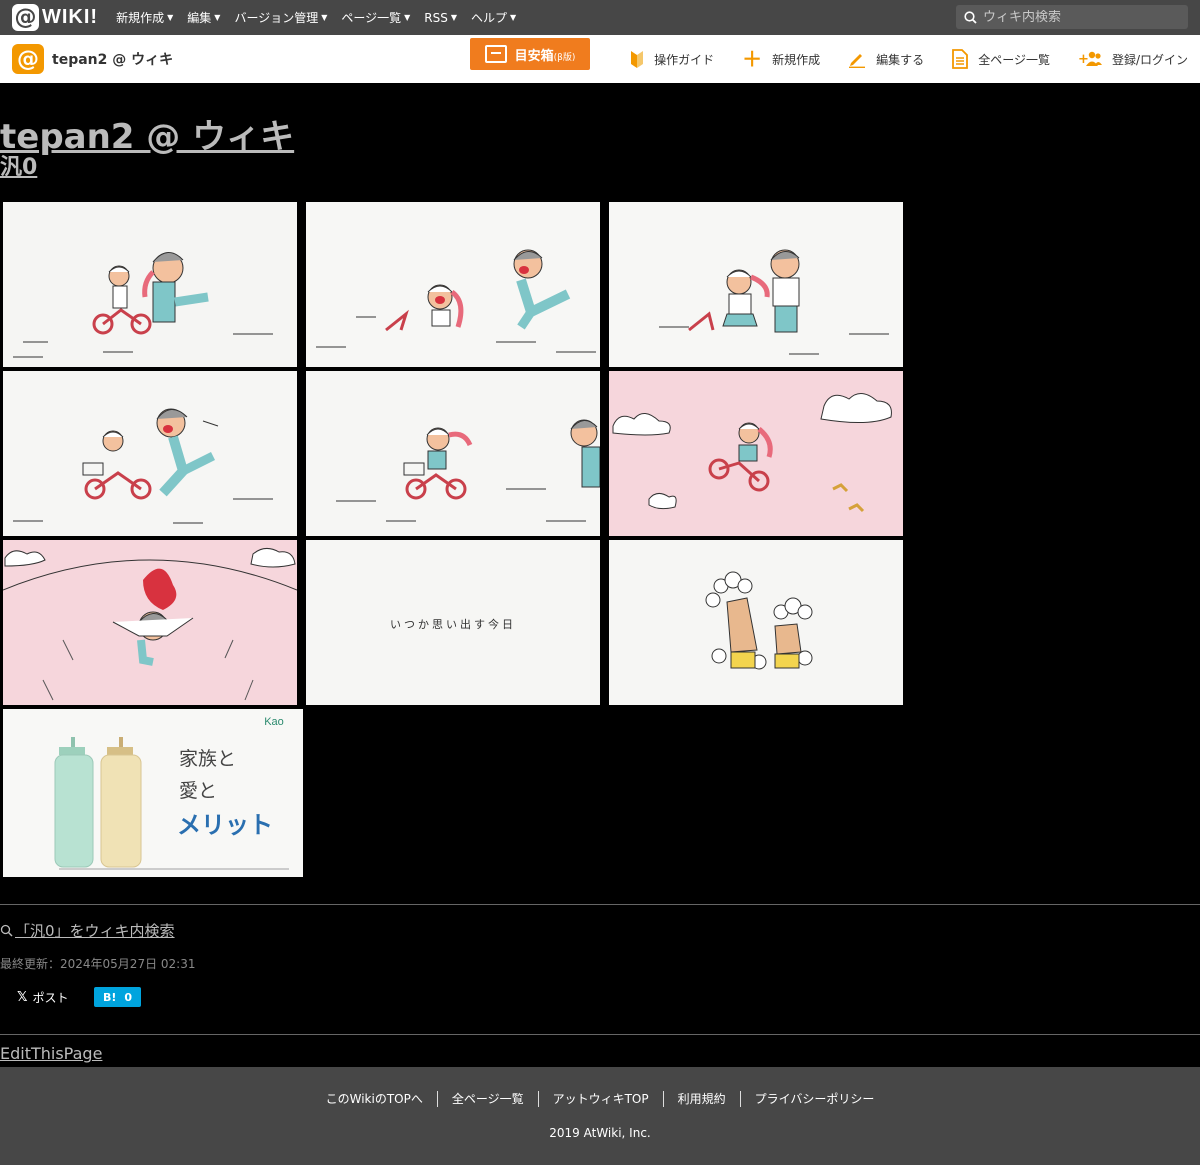 The height and width of the screenshot is (1165, 1200). I want to click on menu-help: ヘルプ ▼, so click(493, 17).